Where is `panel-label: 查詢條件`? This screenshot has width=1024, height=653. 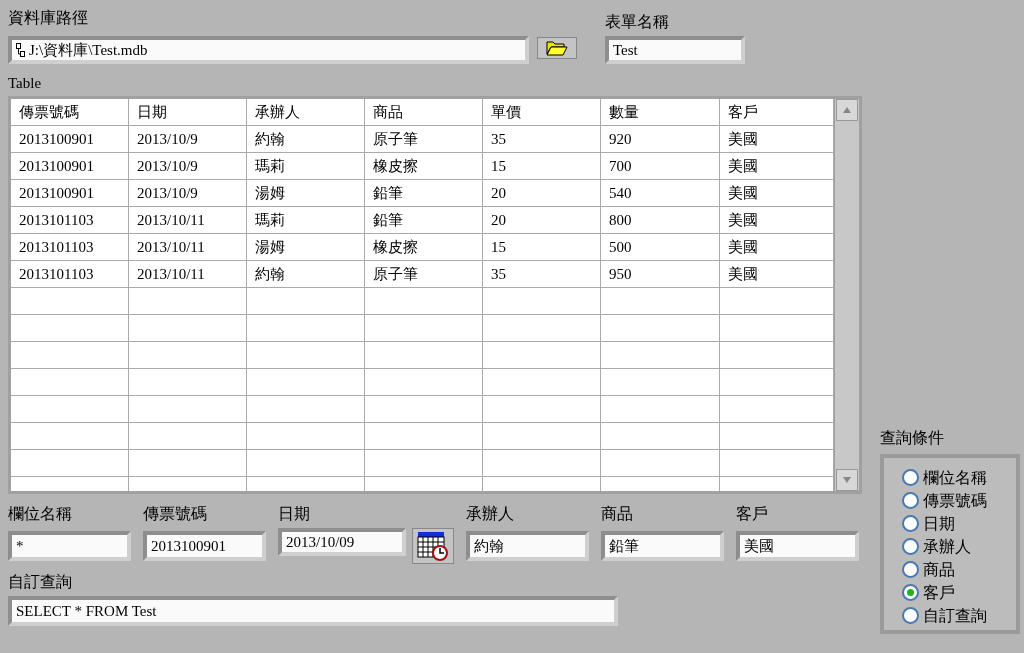
panel-label: 查詢條件 is located at coordinates (912, 438).